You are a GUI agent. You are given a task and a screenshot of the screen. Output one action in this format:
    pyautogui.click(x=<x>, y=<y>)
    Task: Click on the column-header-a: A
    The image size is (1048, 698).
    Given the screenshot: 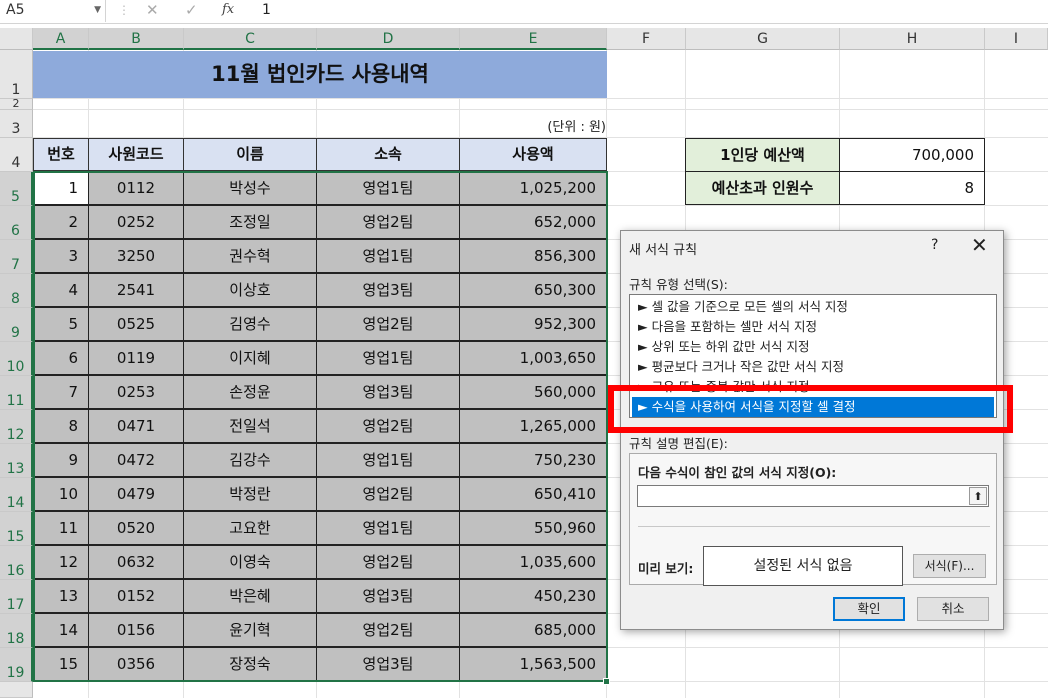 What is the action you would take?
    pyautogui.click(x=61, y=39)
    